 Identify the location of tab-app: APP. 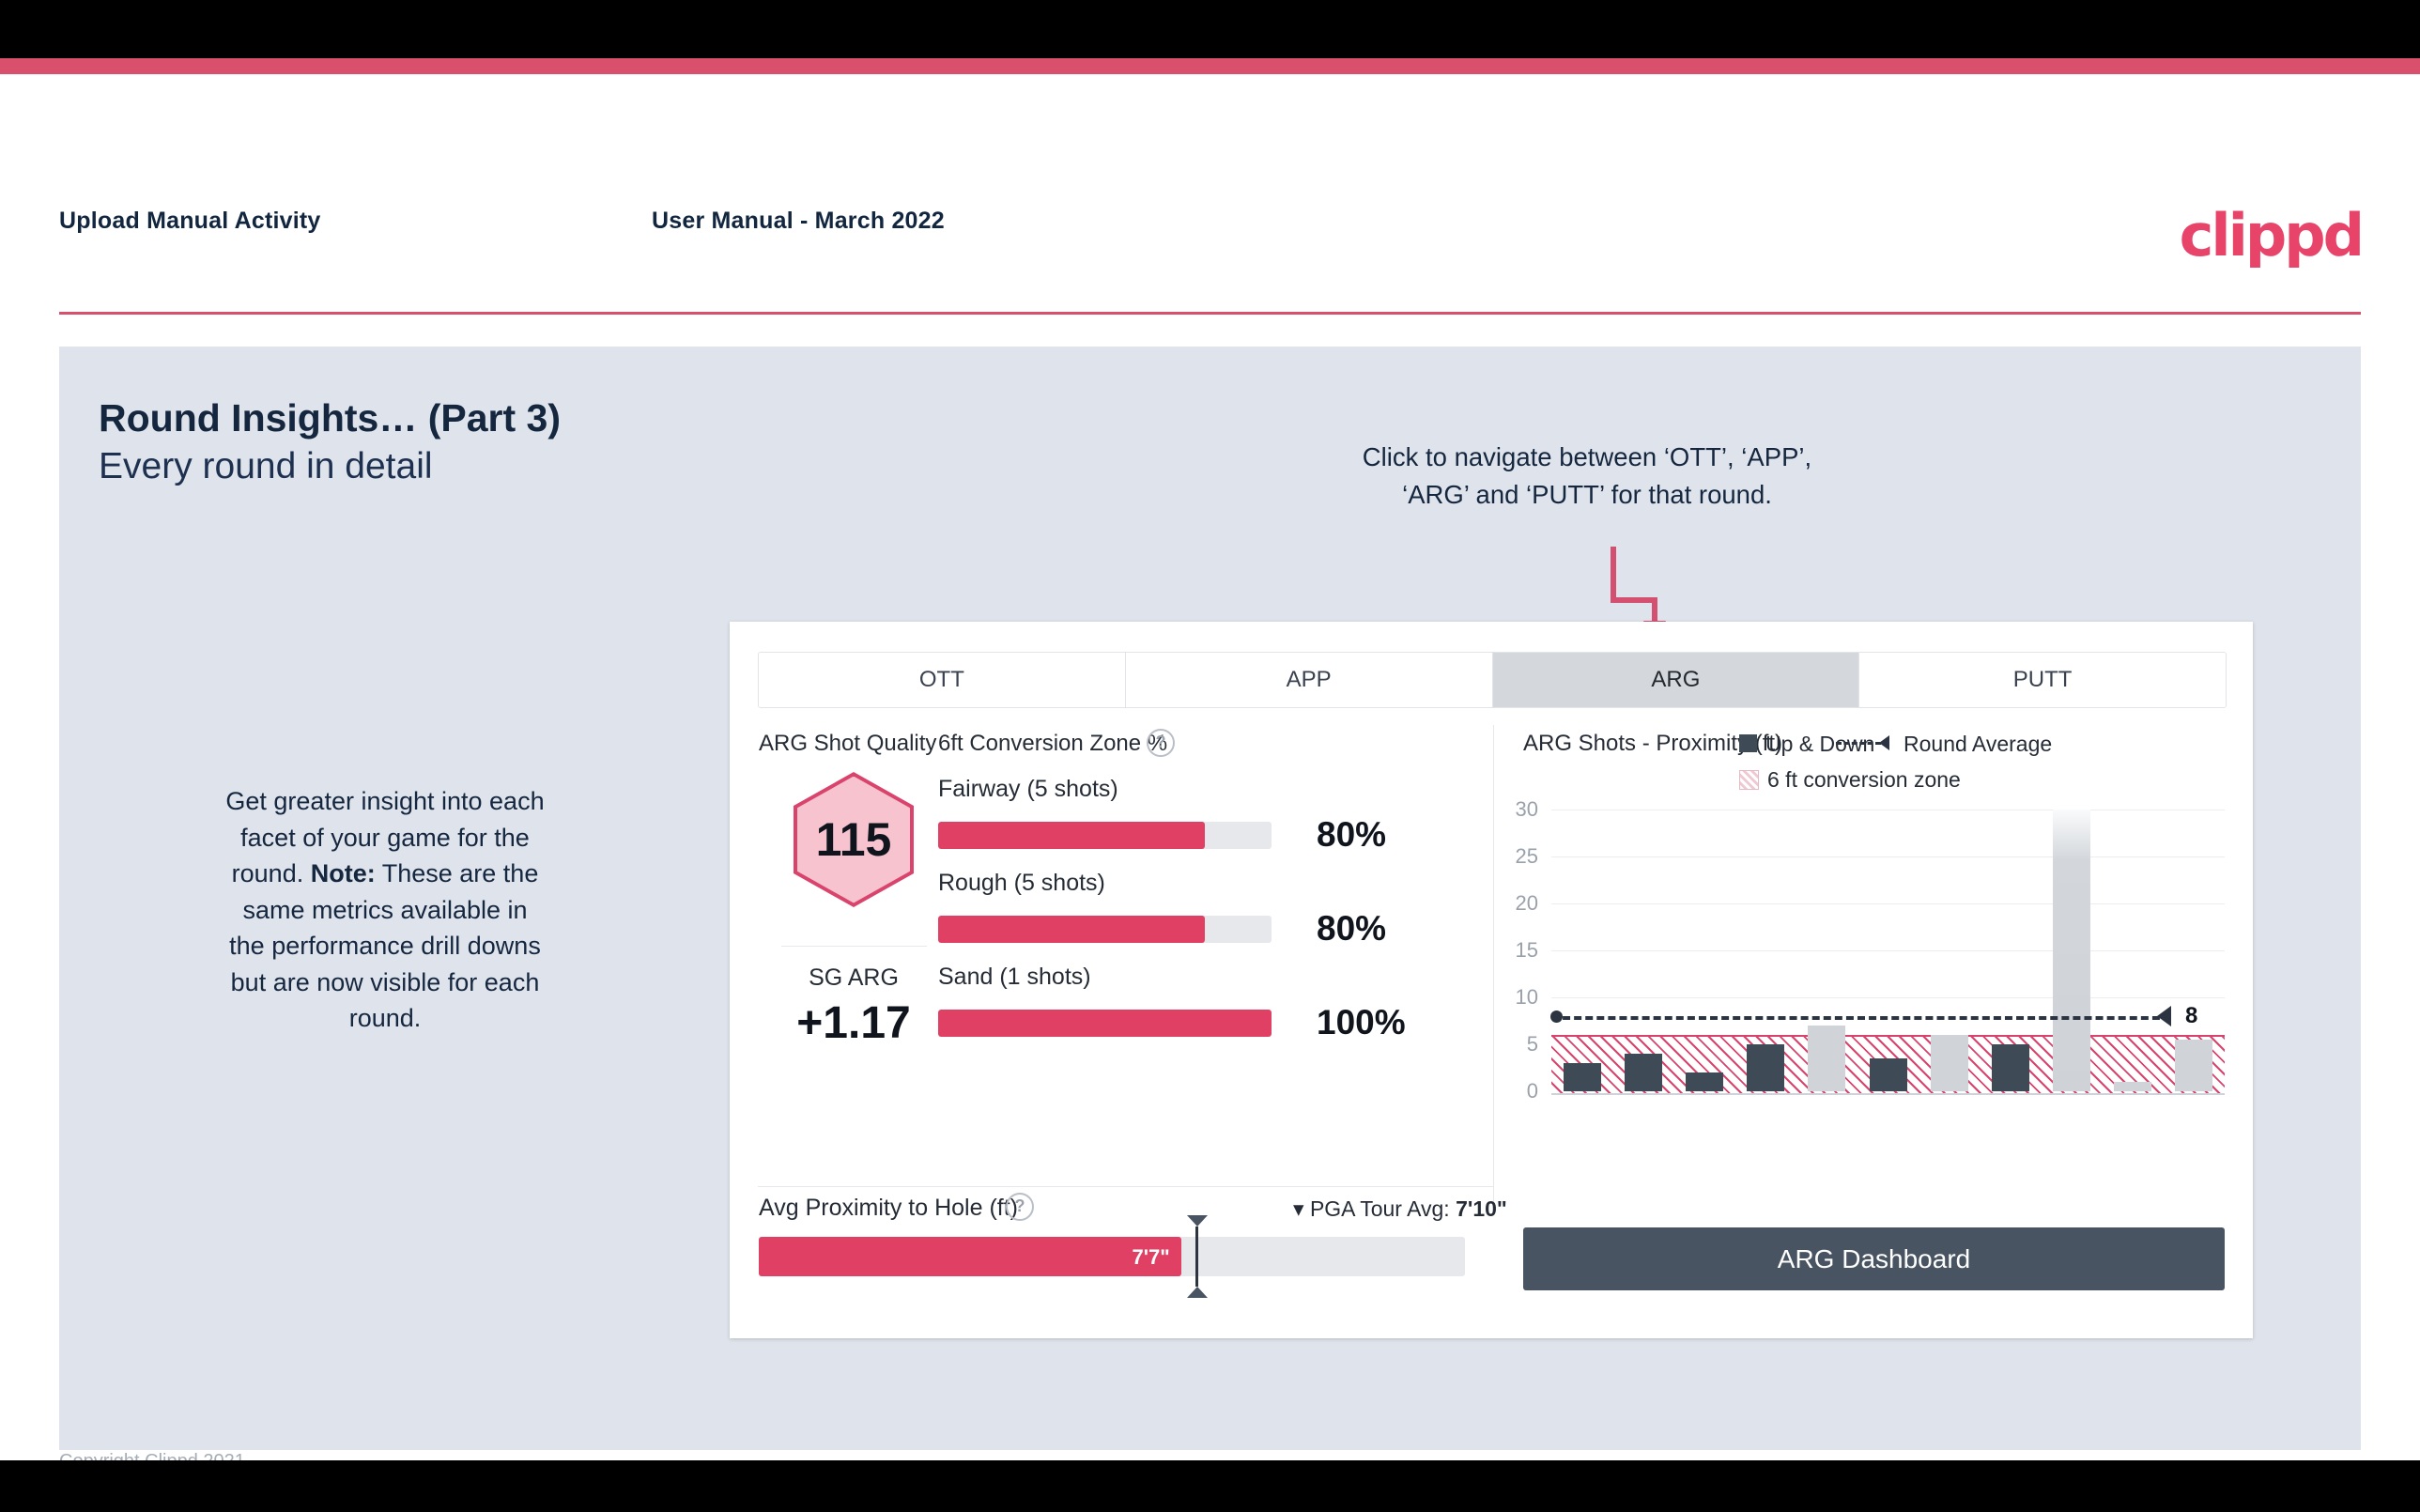
(1309, 680).